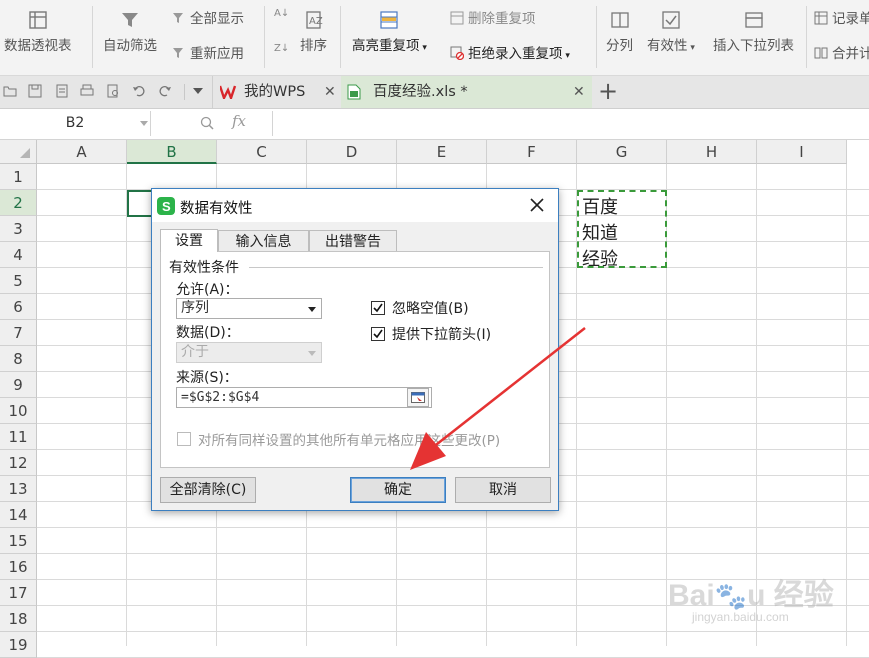 The height and width of the screenshot is (658, 869). What do you see at coordinates (208, 17) in the screenshot?
I see `show-all-button: 全部显示` at bounding box center [208, 17].